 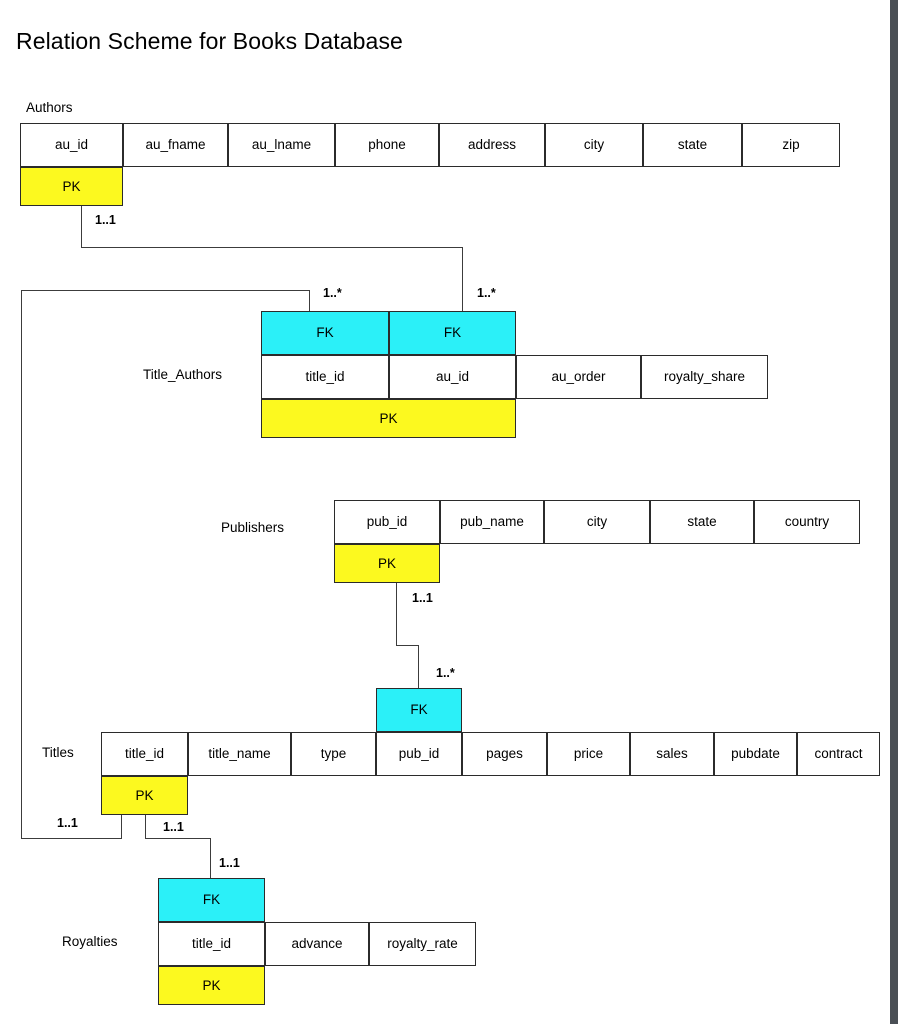 What do you see at coordinates (309, 300) in the screenshot?
I see `connector-titles-to-title_authors-drop` at bounding box center [309, 300].